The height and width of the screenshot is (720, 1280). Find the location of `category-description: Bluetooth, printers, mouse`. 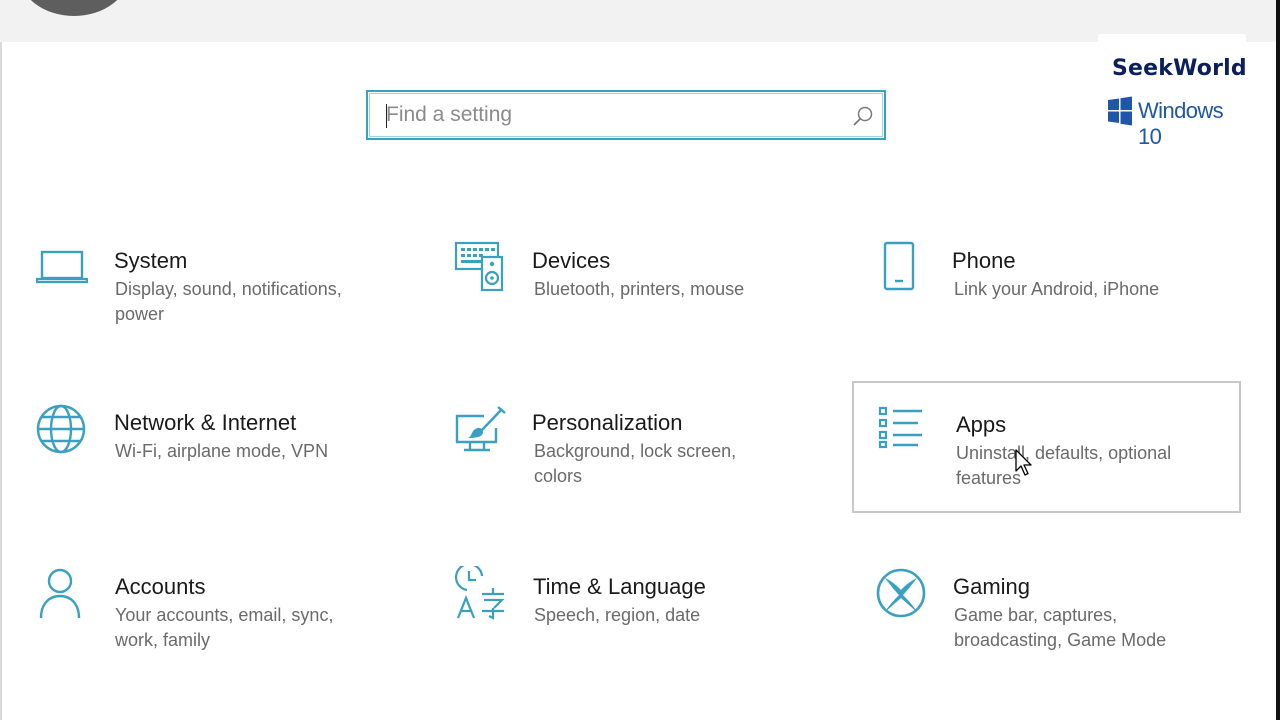

category-description: Bluetooth, printers, mouse is located at coordinates (639, 289).